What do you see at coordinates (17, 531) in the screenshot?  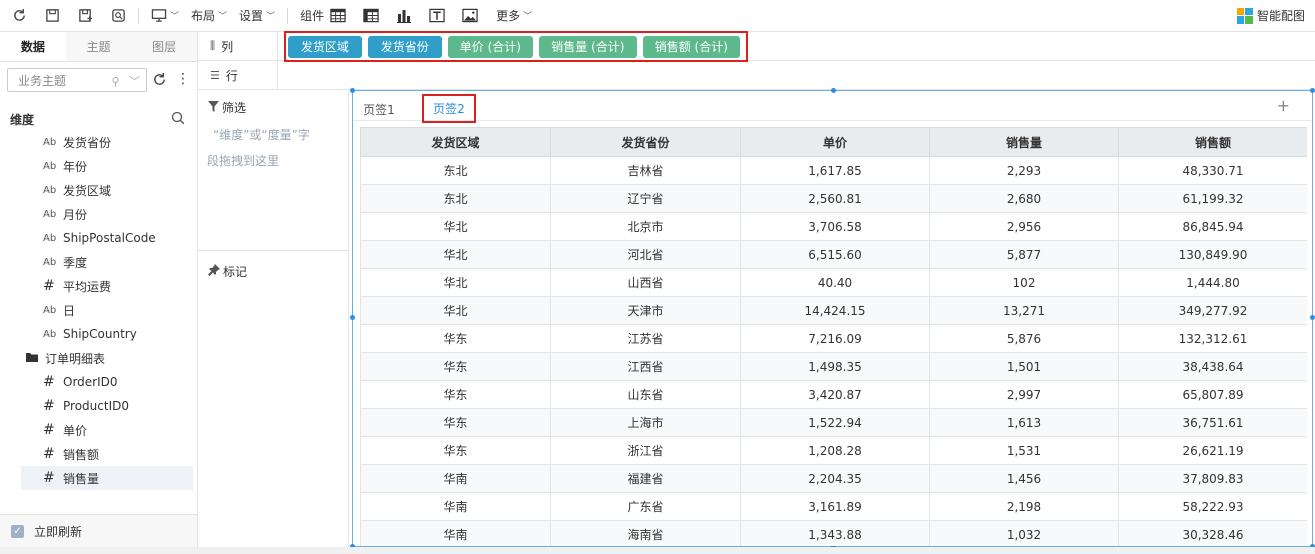 I see `checkbox-checked-icon: ✓` at bounding box center [17, 531].